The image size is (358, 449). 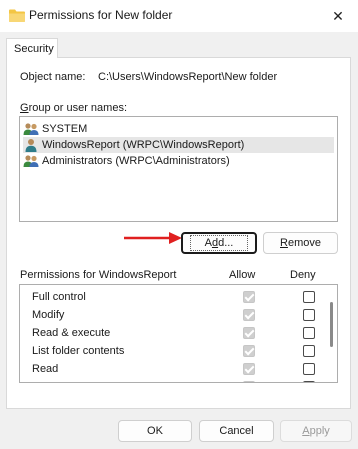 What do you see at coordinates (242, 275) in the screenshot?
I see `allow-column-header: Allow` at bounding box center [242, 275].